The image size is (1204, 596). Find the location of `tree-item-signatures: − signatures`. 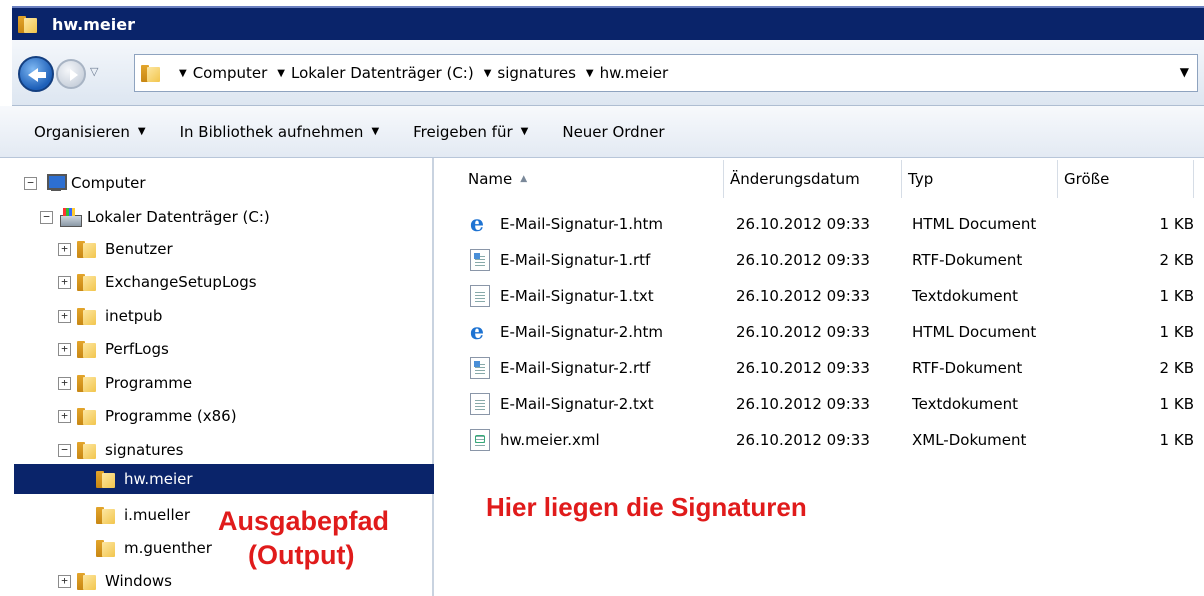

tree-item-signatures: − signatures is located at coordinates (120, 450).